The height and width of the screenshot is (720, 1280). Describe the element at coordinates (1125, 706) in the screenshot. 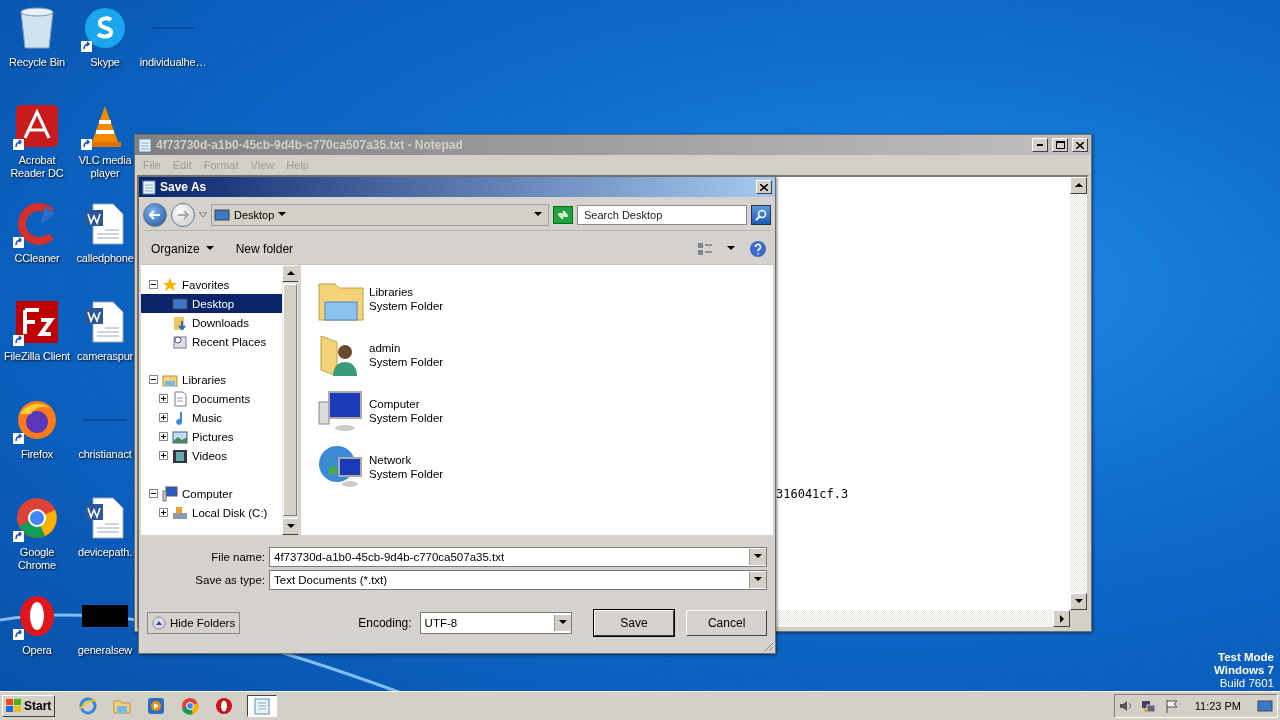

I see `speaker-icon` at that location.